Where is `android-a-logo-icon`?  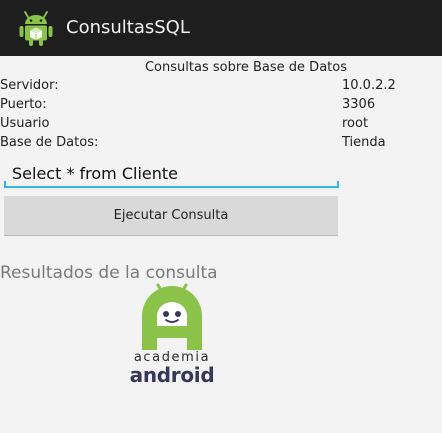
android-a-logo-icon is located at coordinates (172, 316).